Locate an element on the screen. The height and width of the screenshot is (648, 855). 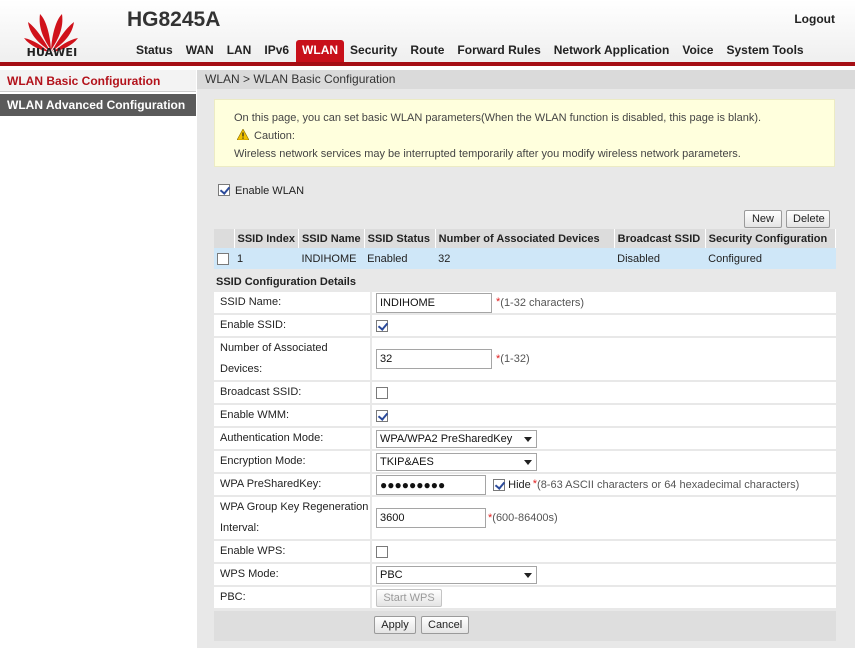
cell-ssid-status: Enabled is located at coordinates (400, 258).